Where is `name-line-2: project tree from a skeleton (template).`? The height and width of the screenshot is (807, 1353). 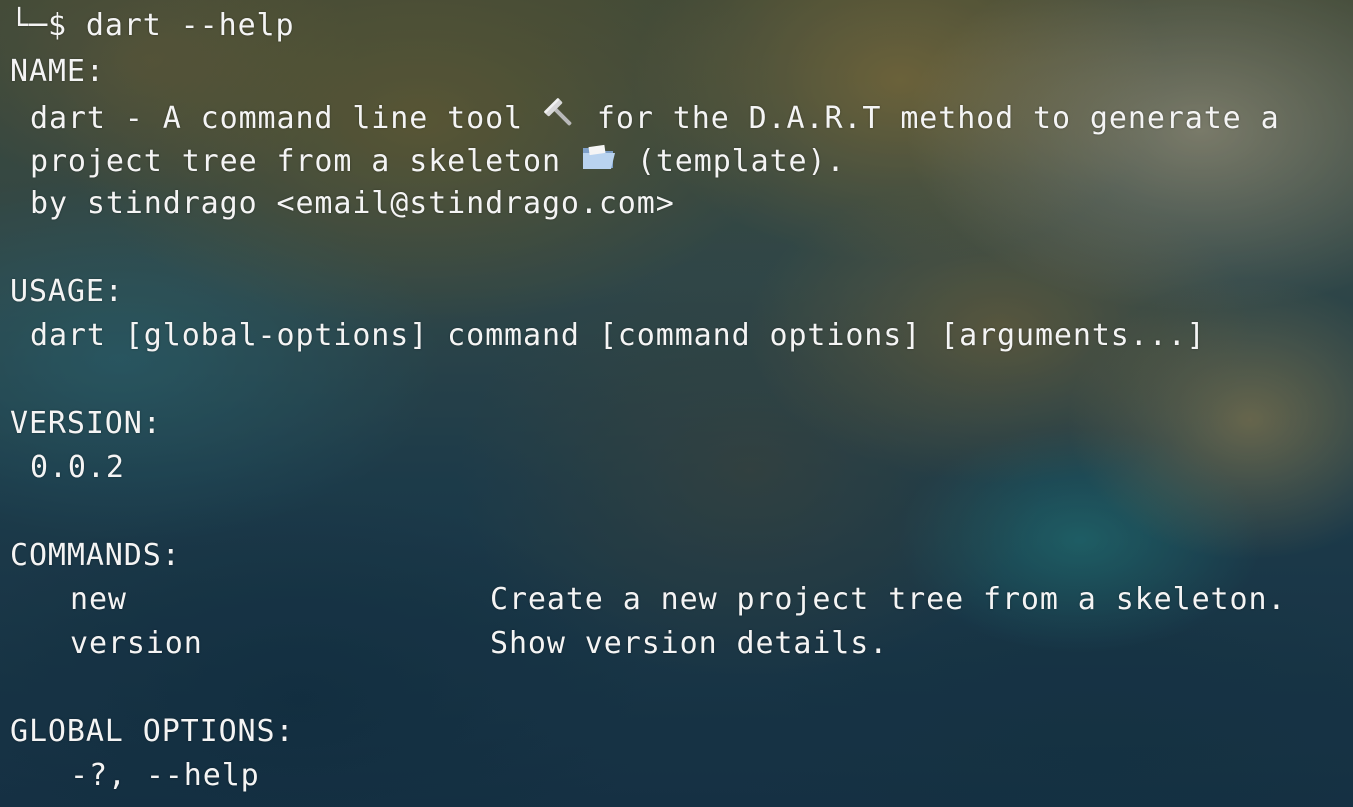
name-line-2: project tree from a skeleton (template). is located at coordinates (437, 162).